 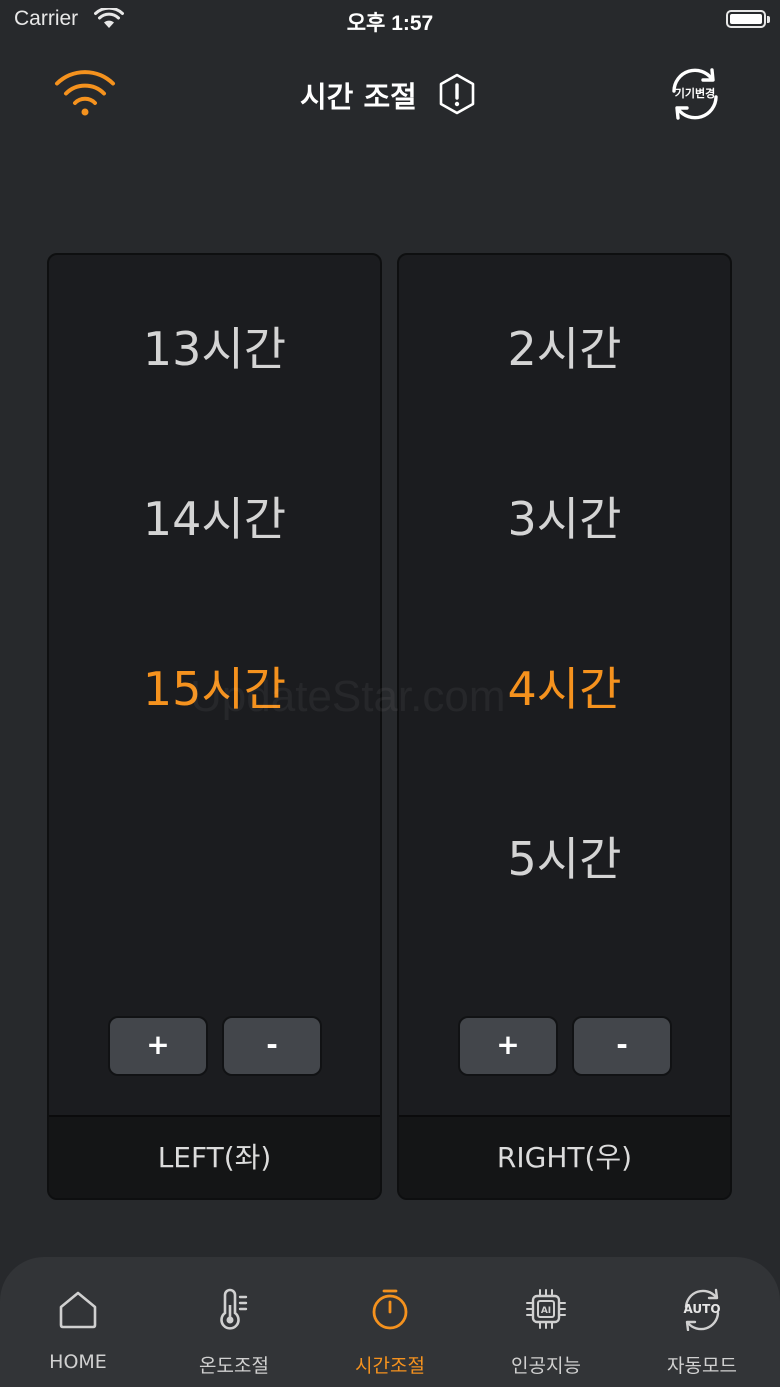 I want to click on right-side-label: RIGHT(우), so click(x=564, y=1156).